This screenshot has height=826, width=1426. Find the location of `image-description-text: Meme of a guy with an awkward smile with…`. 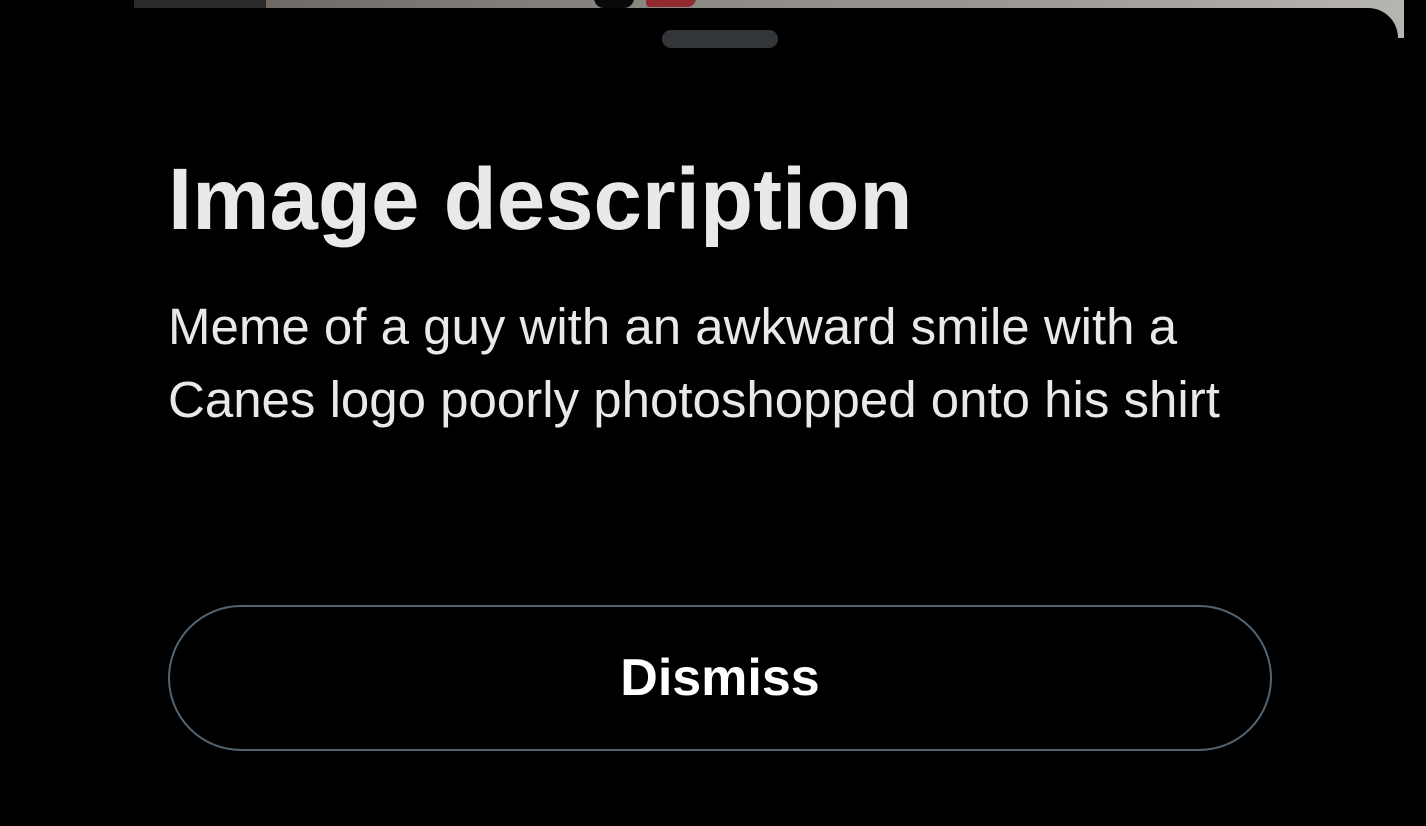

image-description-text: Meme of a guy with an awkward smile with… is located at coordinates (694, 363).